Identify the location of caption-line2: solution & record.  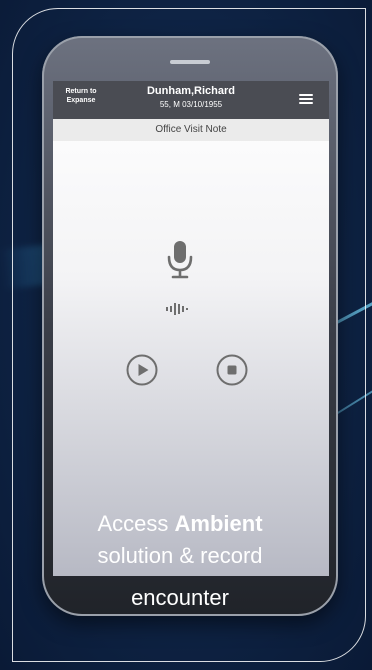
(180, 555).